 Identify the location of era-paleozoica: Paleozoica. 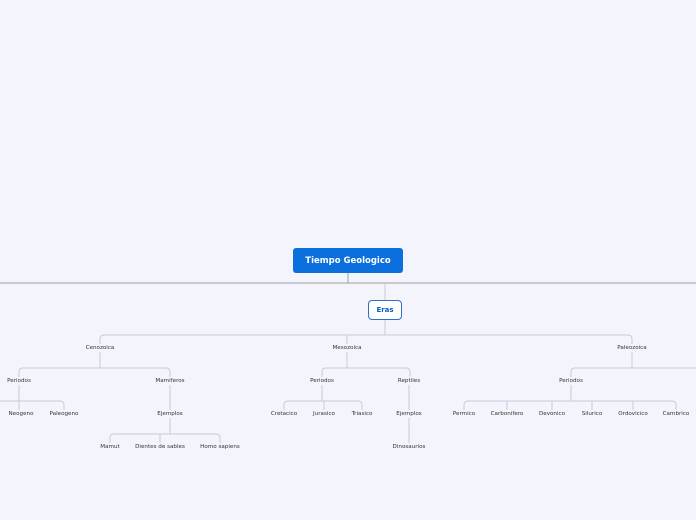
(631, 348).